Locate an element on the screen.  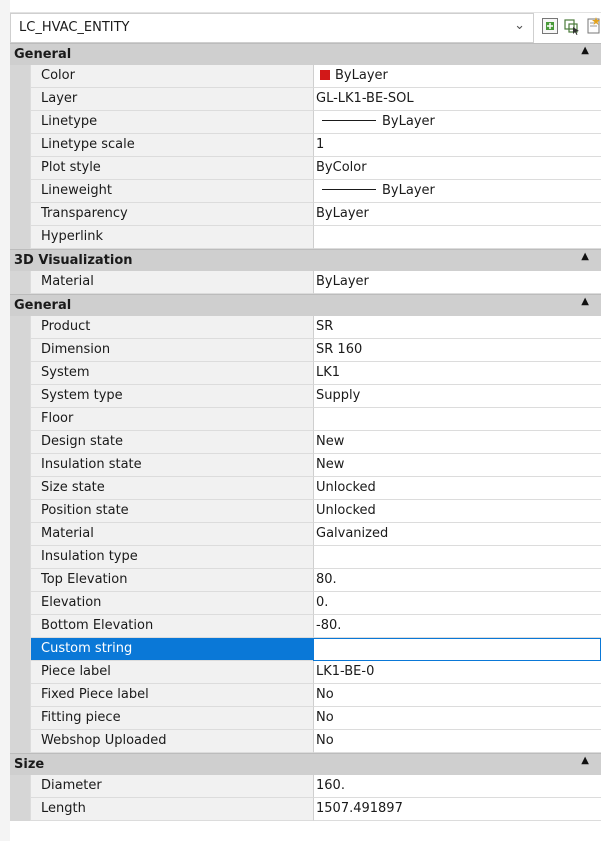
property-row: Design state New is located at coordinates (305, 442).